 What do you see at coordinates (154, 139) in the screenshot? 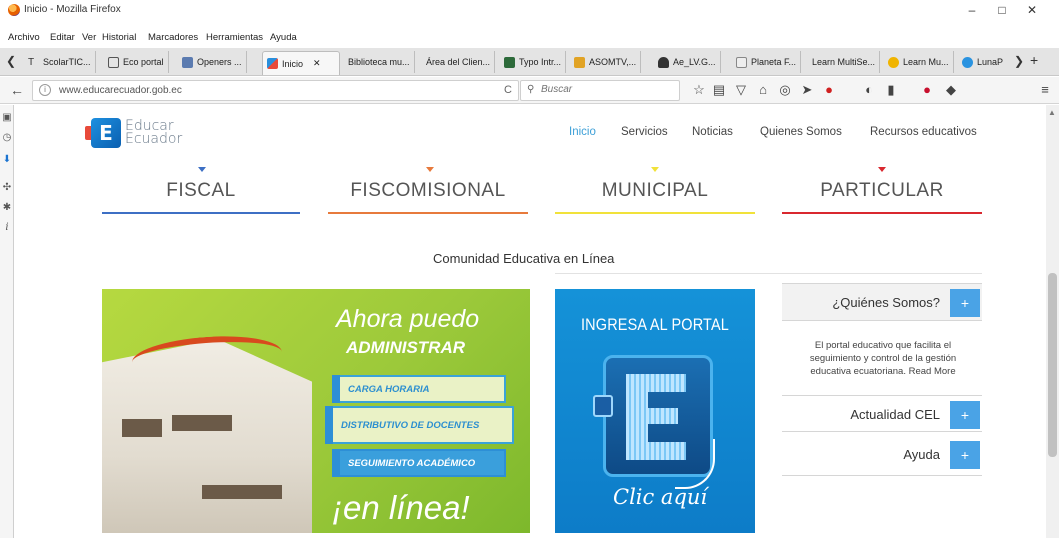
I see `logo-line-2: Ecuador` at bounding box center [154, 139].